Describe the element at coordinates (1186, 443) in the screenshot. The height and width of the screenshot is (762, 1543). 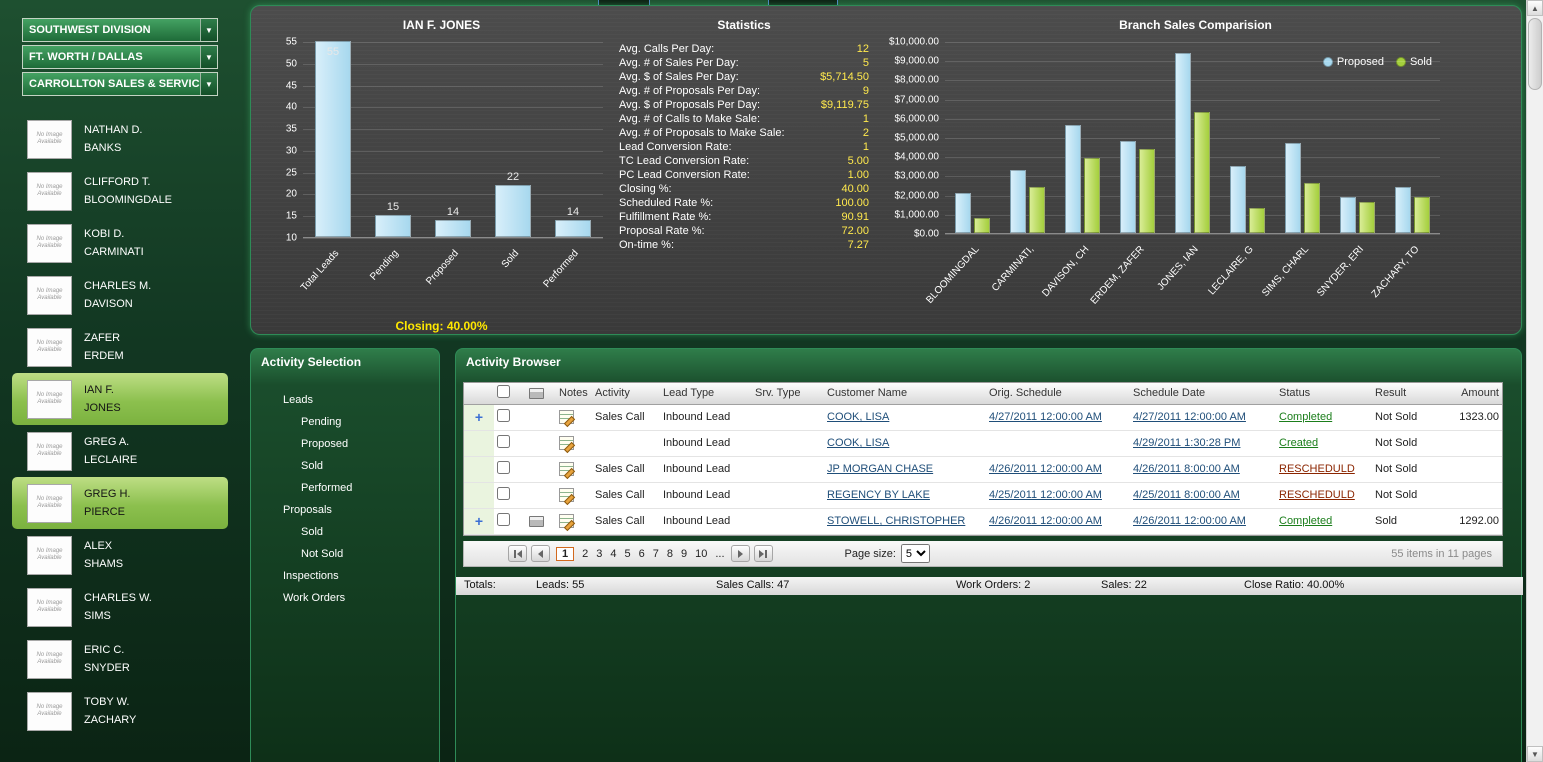
I see `schedule-date-link: 4/29/2011 1:30:28 PM` at that location.